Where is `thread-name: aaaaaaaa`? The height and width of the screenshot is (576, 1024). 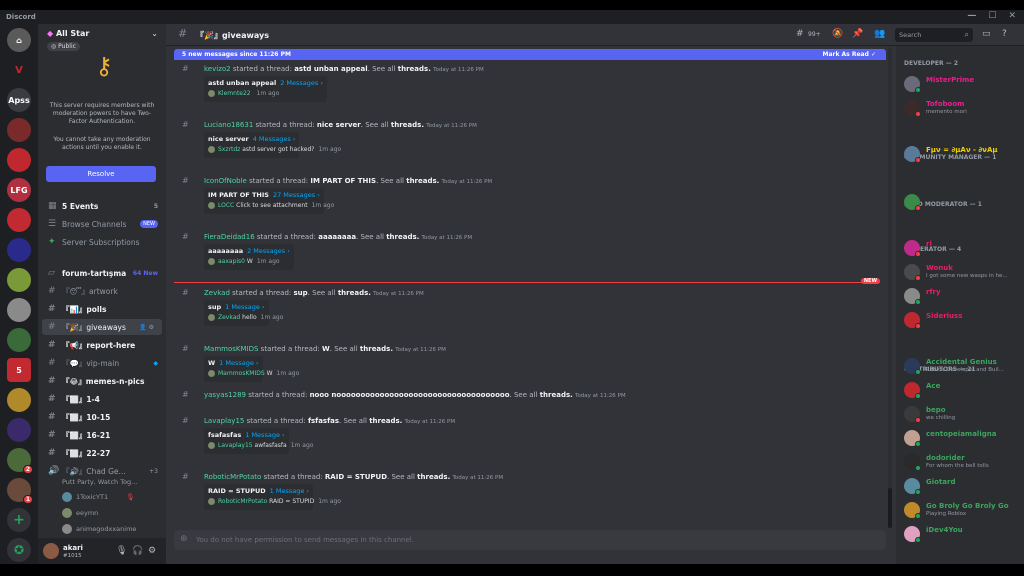
thread-name: aaaaaaaa is located at coordinates (337, 237).